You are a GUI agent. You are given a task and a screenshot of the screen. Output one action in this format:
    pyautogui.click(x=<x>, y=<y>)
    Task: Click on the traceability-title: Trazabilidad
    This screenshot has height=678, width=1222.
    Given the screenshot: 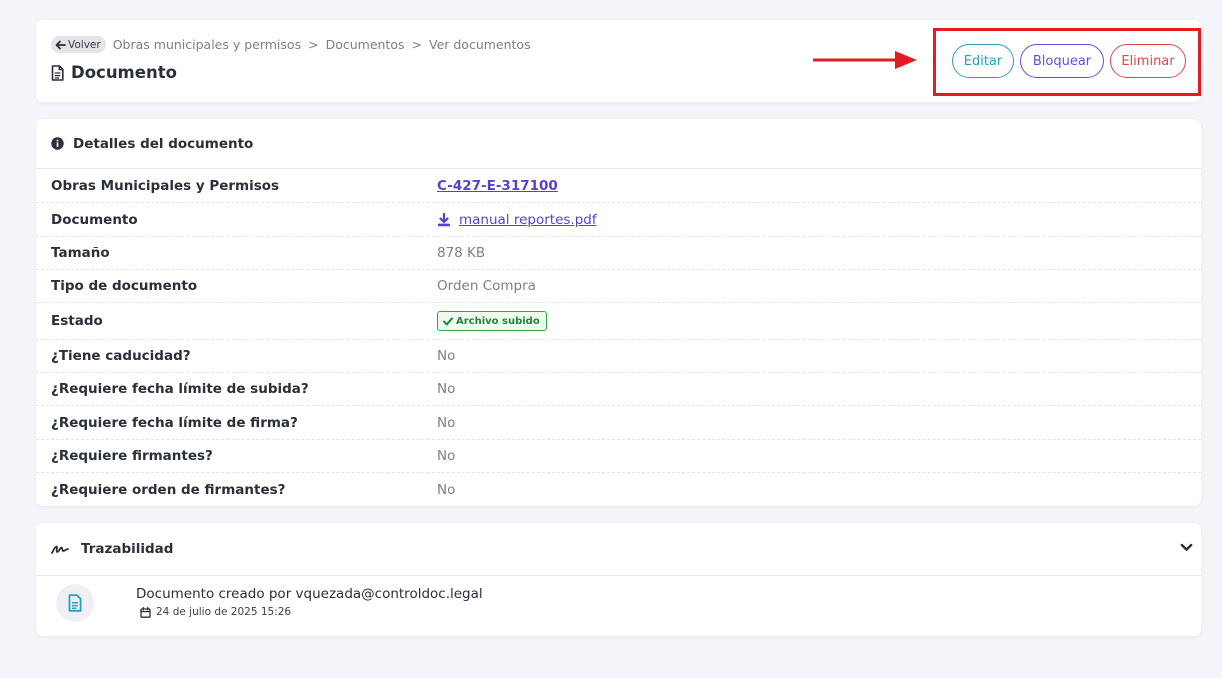 What is the action you would take?
    pyautogui.click(x=127, y=549)
    